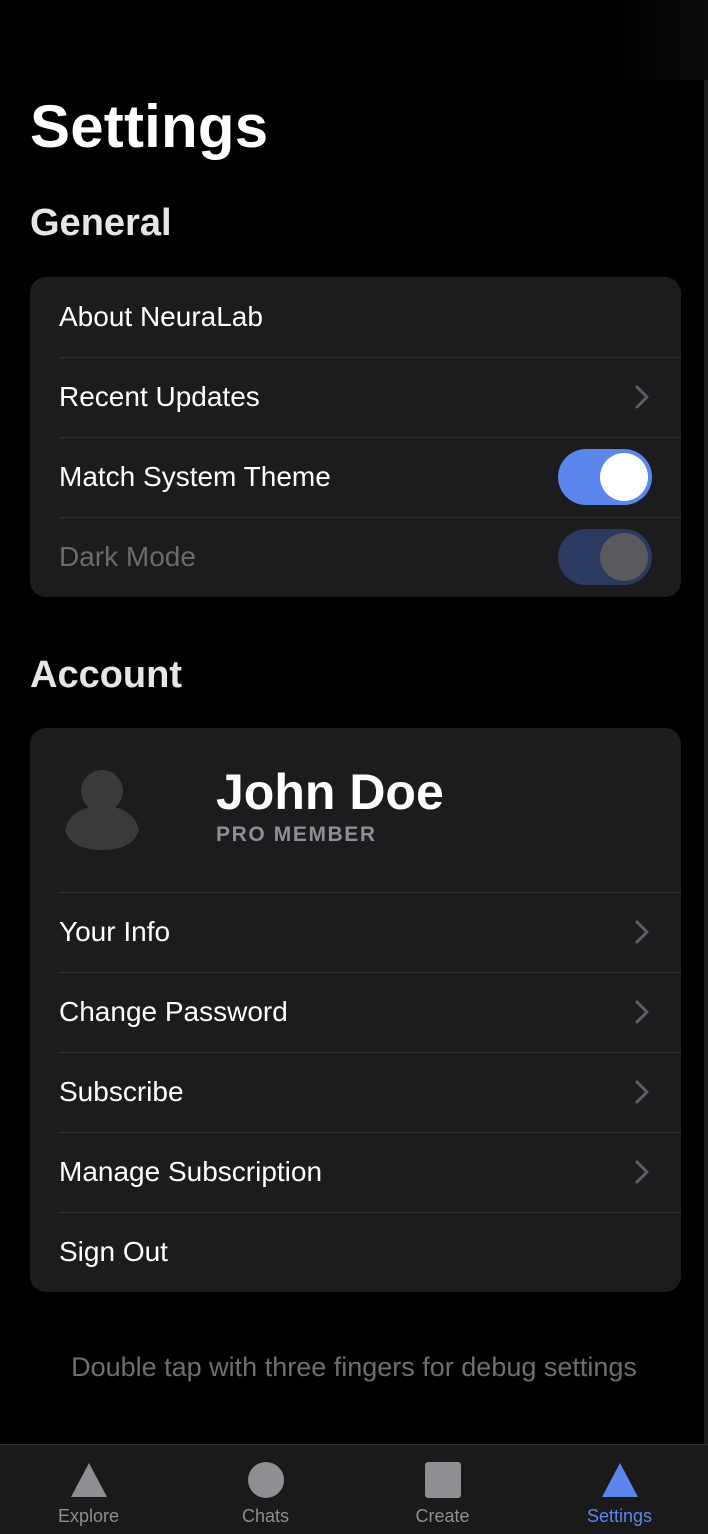 This screenshot has width=708, height=1534. I want to click on tab-label: Settings, so click(619, 1516).